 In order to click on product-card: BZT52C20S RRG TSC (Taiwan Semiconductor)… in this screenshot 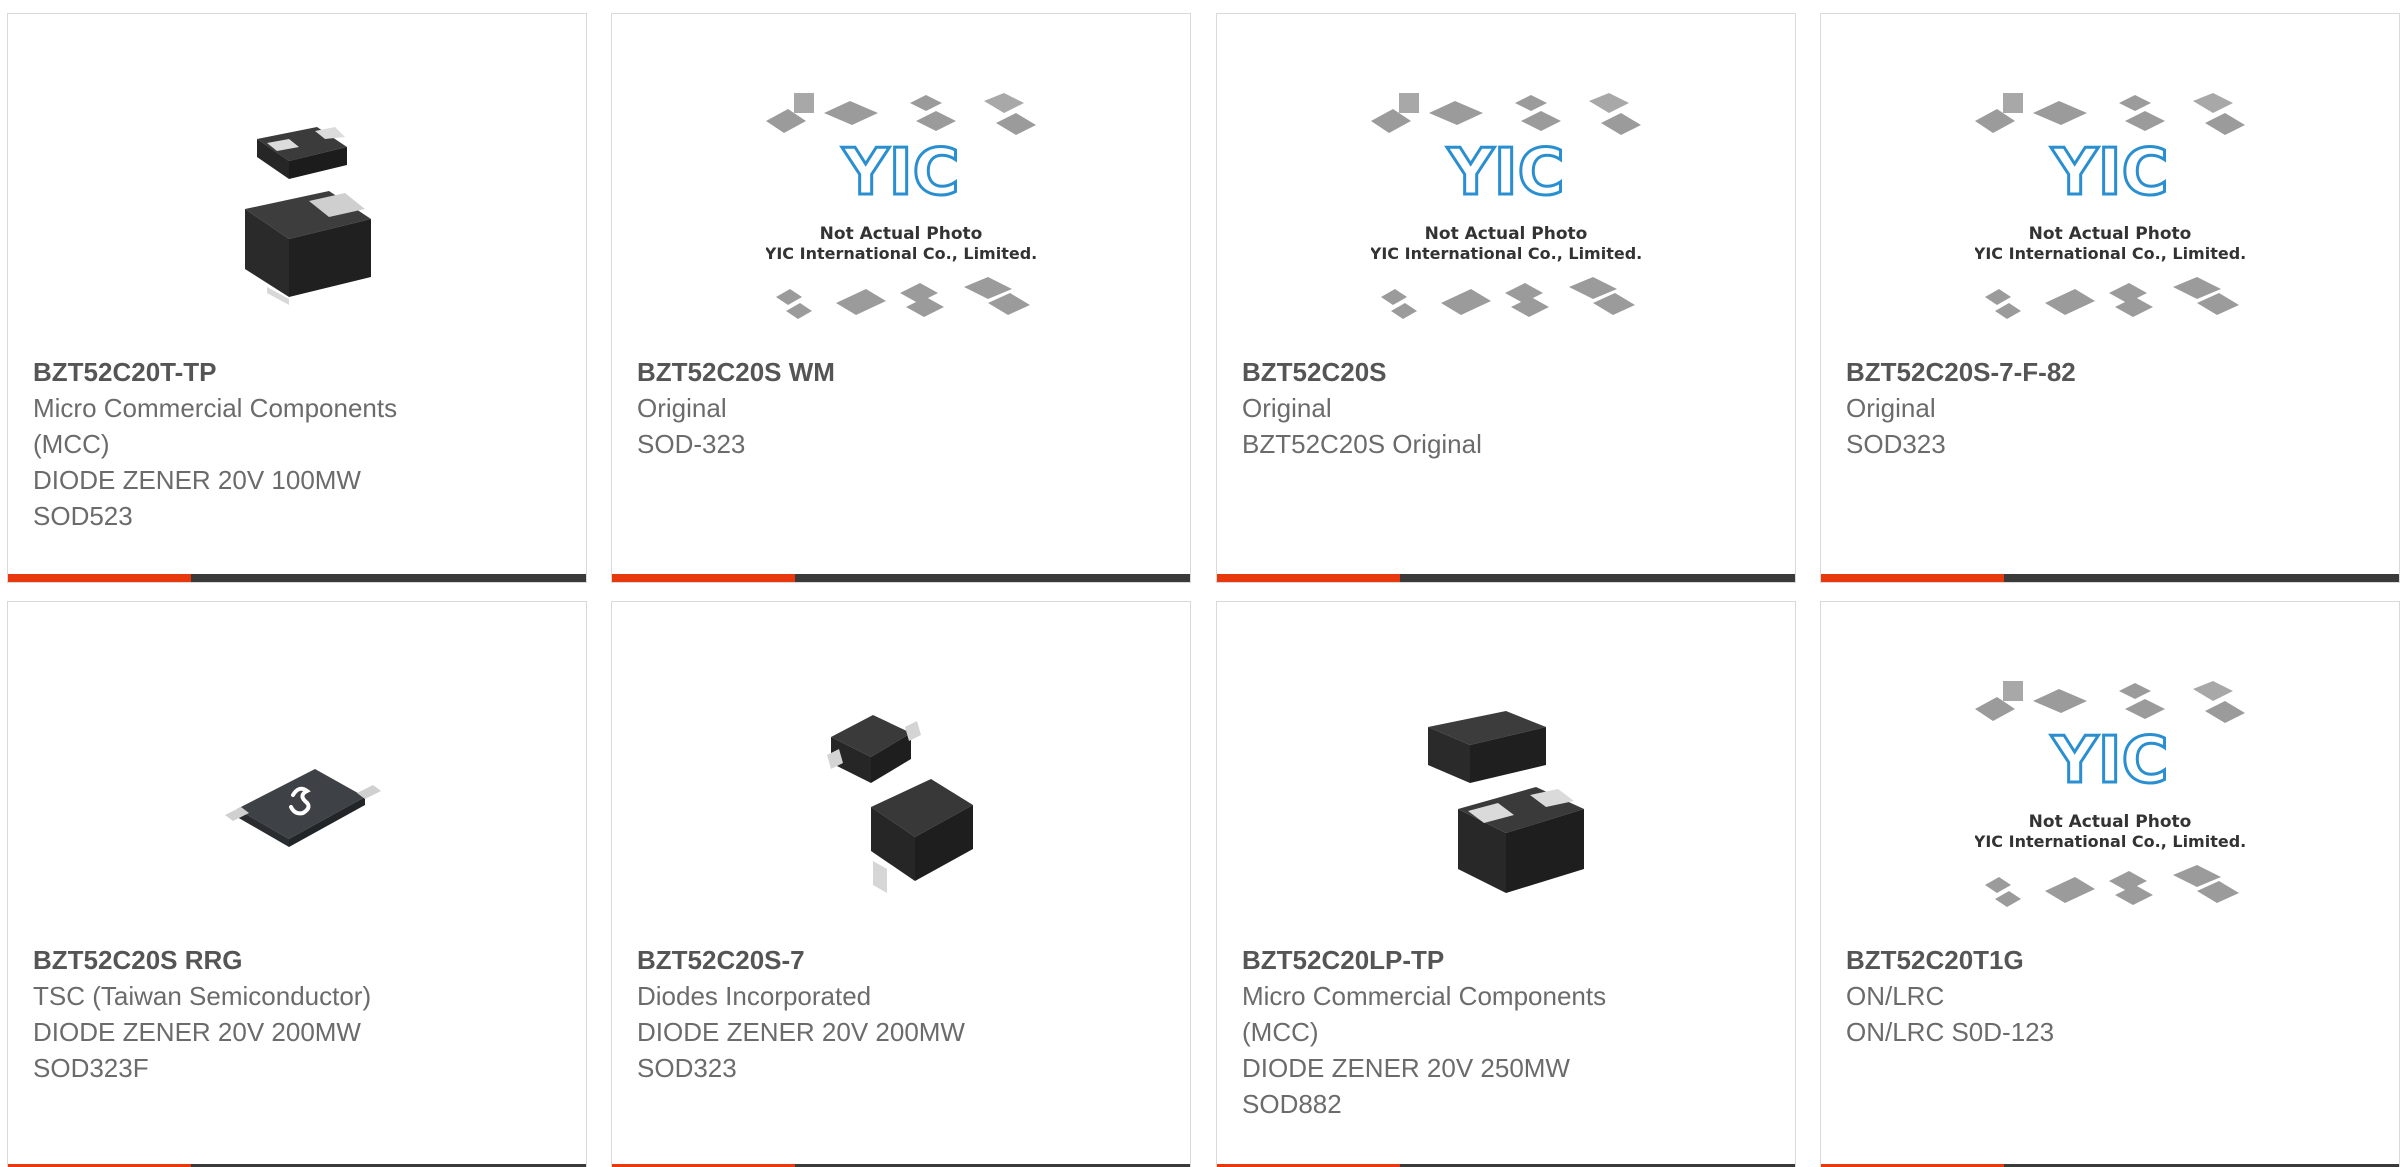, I will do `click(297, 884)`.